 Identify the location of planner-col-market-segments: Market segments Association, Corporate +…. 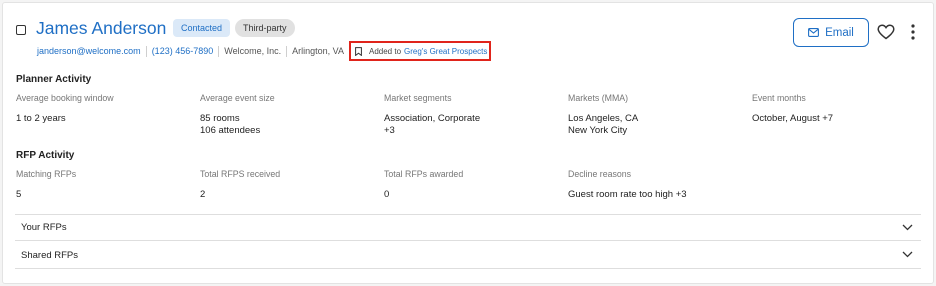
(432, 114).